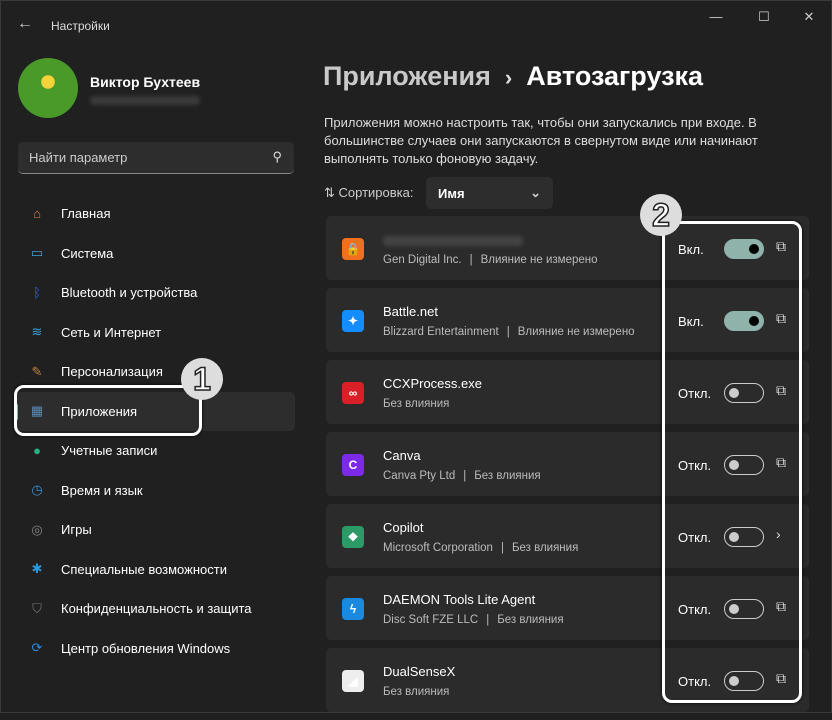  What do you see at coordinates (353, 609) in the screenshot?
I see `daemon-tools-icon: ϟ` at bounding box center [353, 609].